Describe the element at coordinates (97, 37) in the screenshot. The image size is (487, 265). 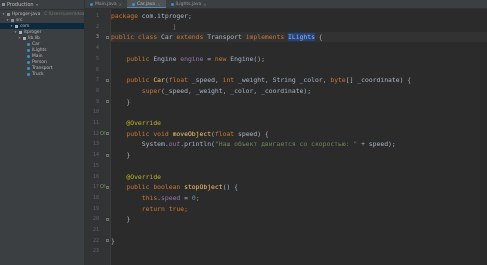
I see `line-number: 3` at that location.